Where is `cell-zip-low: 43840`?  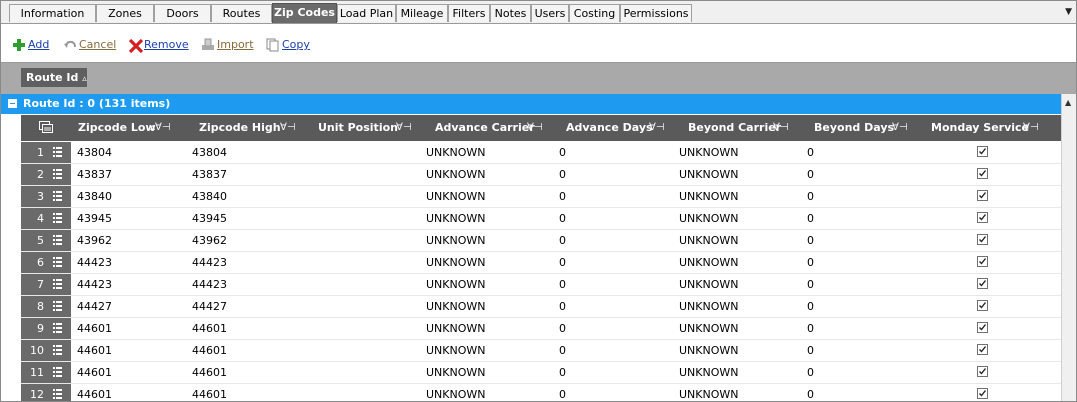 cell-zip-low: 43840 is located at coordinates (94, 196).